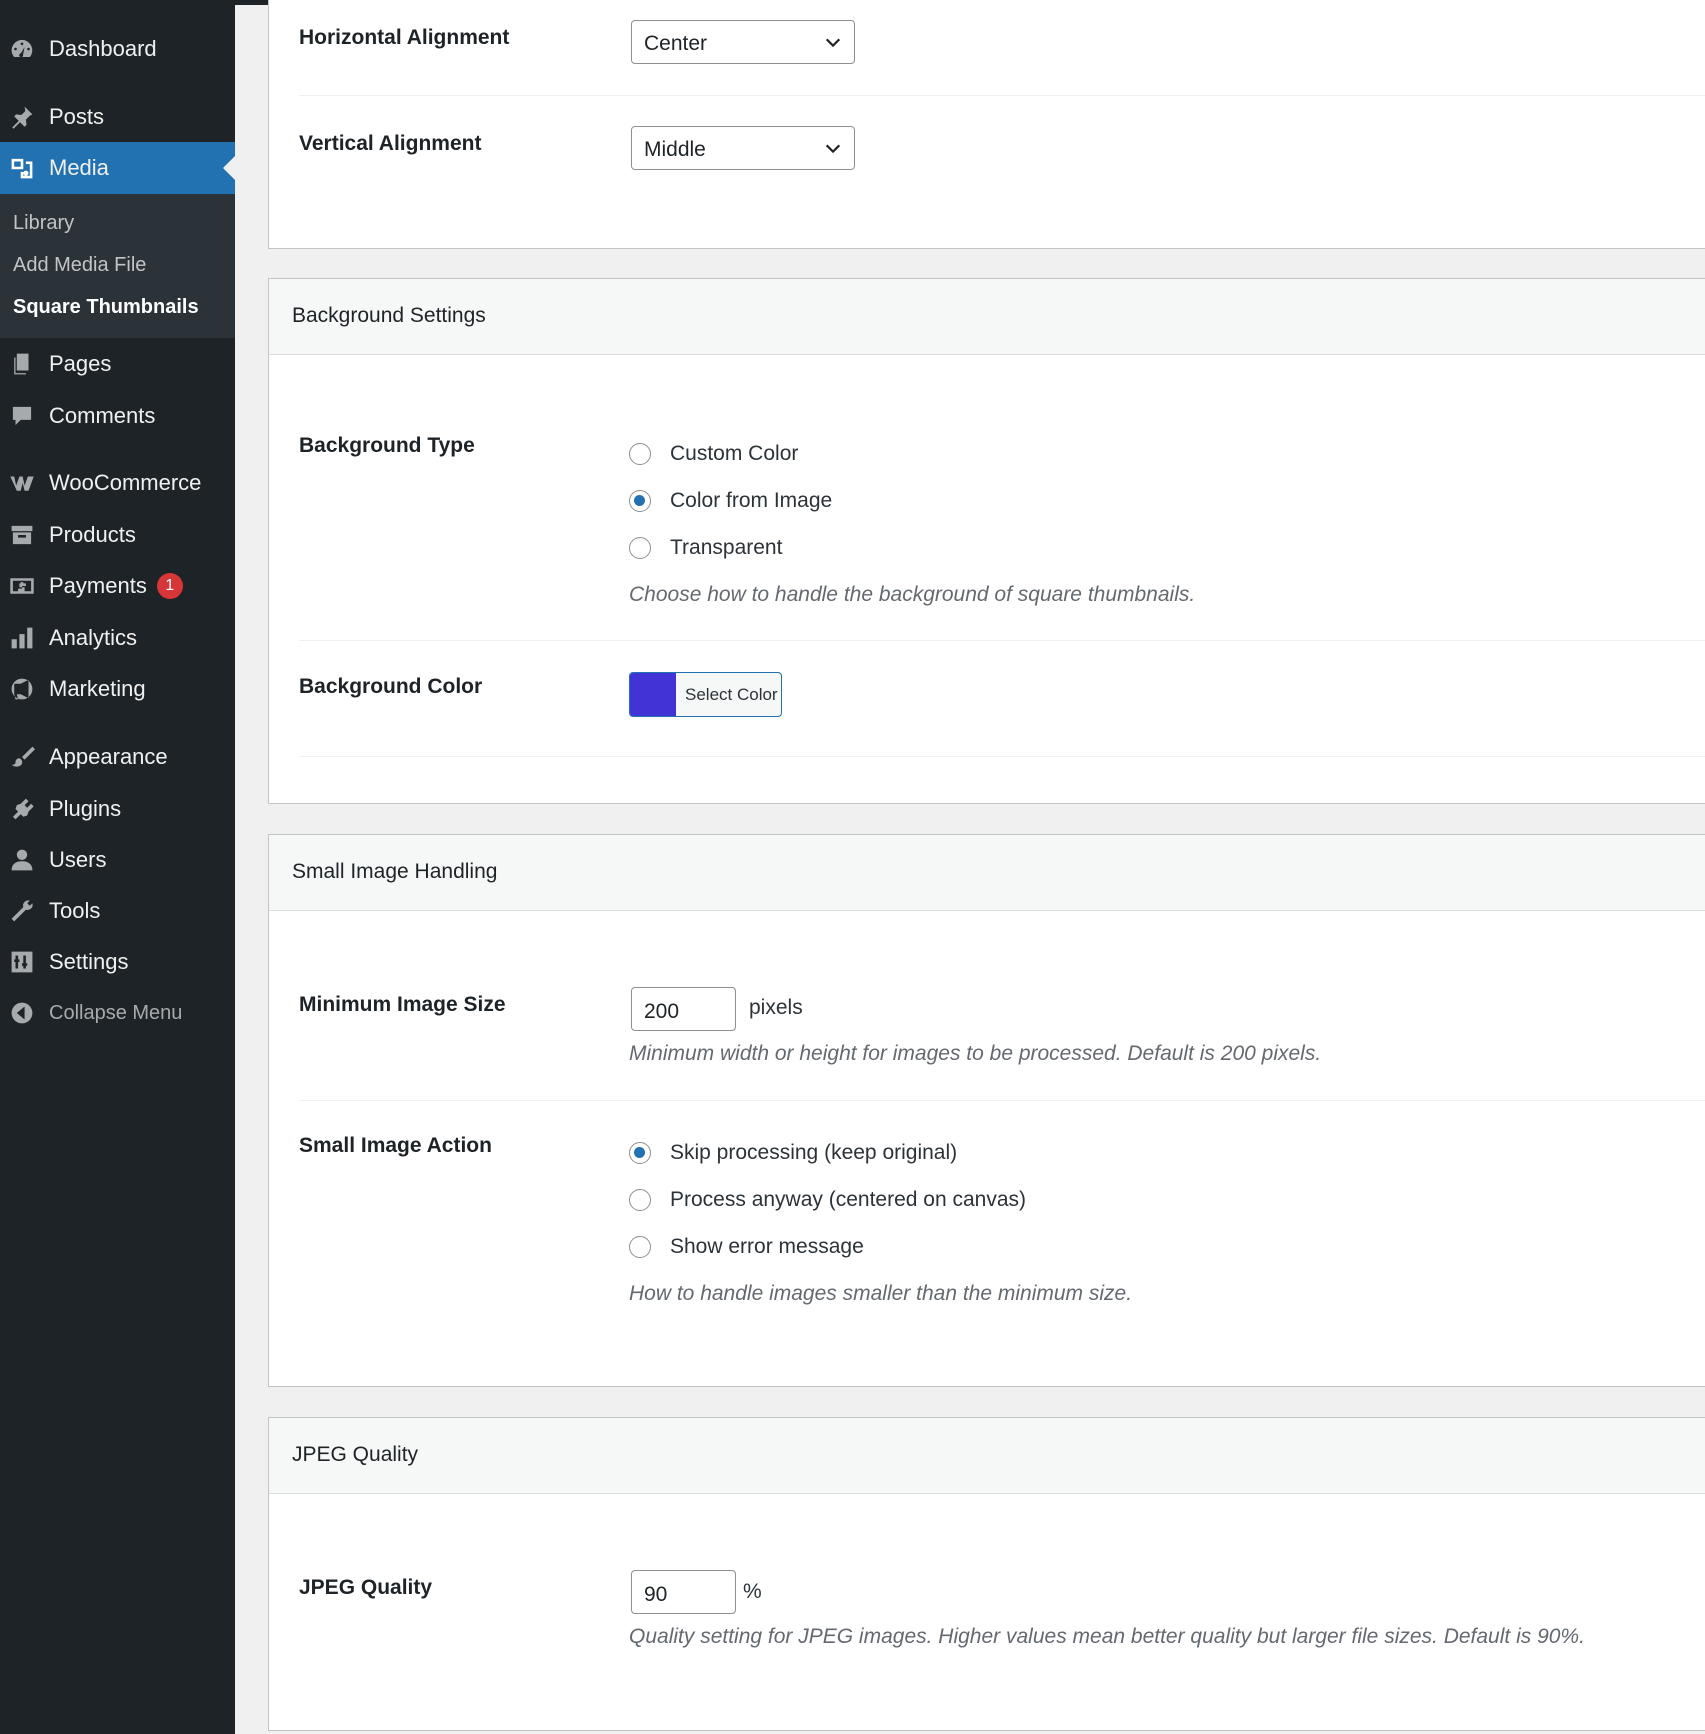 The height and width of the screenshot is (1734, 1705). Describe the element at coordinates (117, 117) in the screenshot. I see `sidebar-item-posts: Posts` at that location.